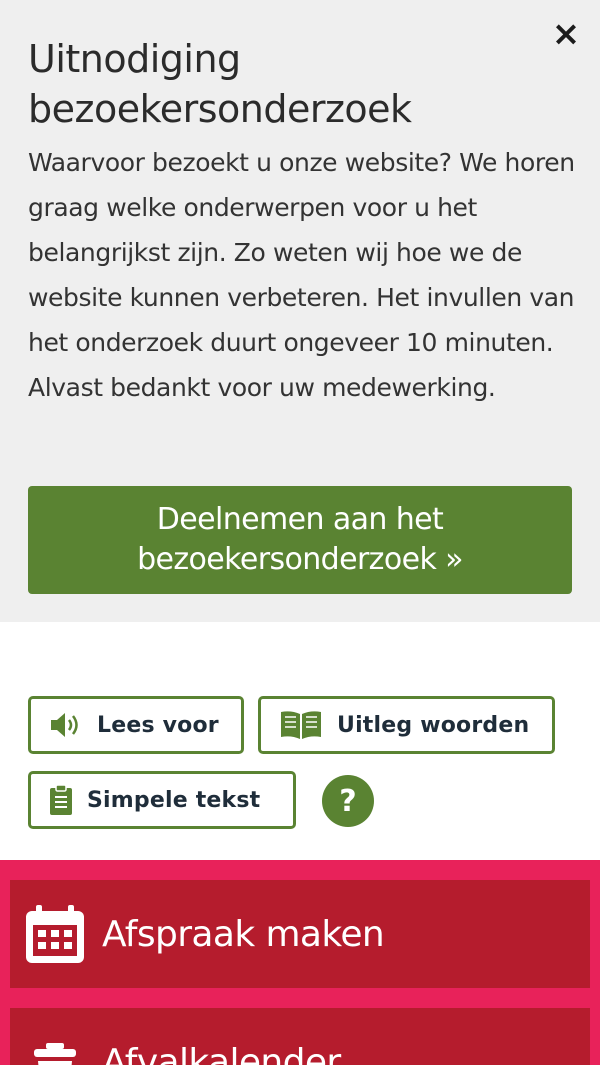 The image size is (600, 1065). What do you see at coordinates (301, 725) in the screenshot?
I see `open-book-icon` at bounding box center [301, 725].